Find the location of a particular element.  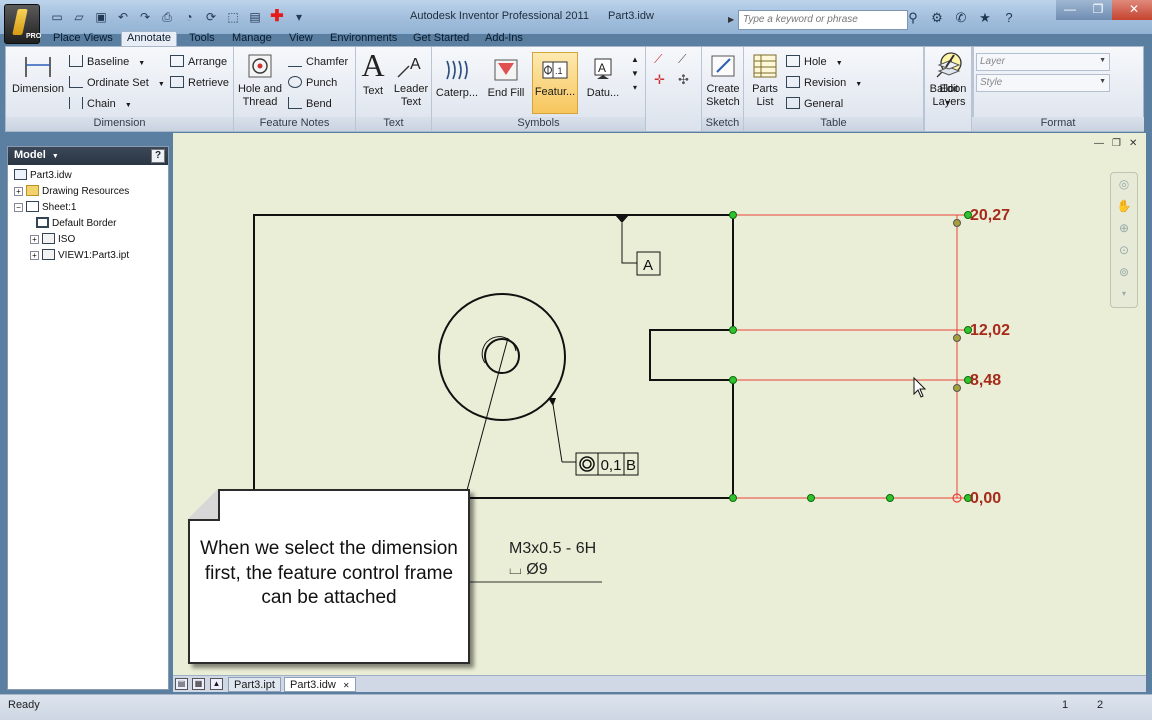

hole-note-line2: ⌴ Ø9 is located at coordinates (528, 569).